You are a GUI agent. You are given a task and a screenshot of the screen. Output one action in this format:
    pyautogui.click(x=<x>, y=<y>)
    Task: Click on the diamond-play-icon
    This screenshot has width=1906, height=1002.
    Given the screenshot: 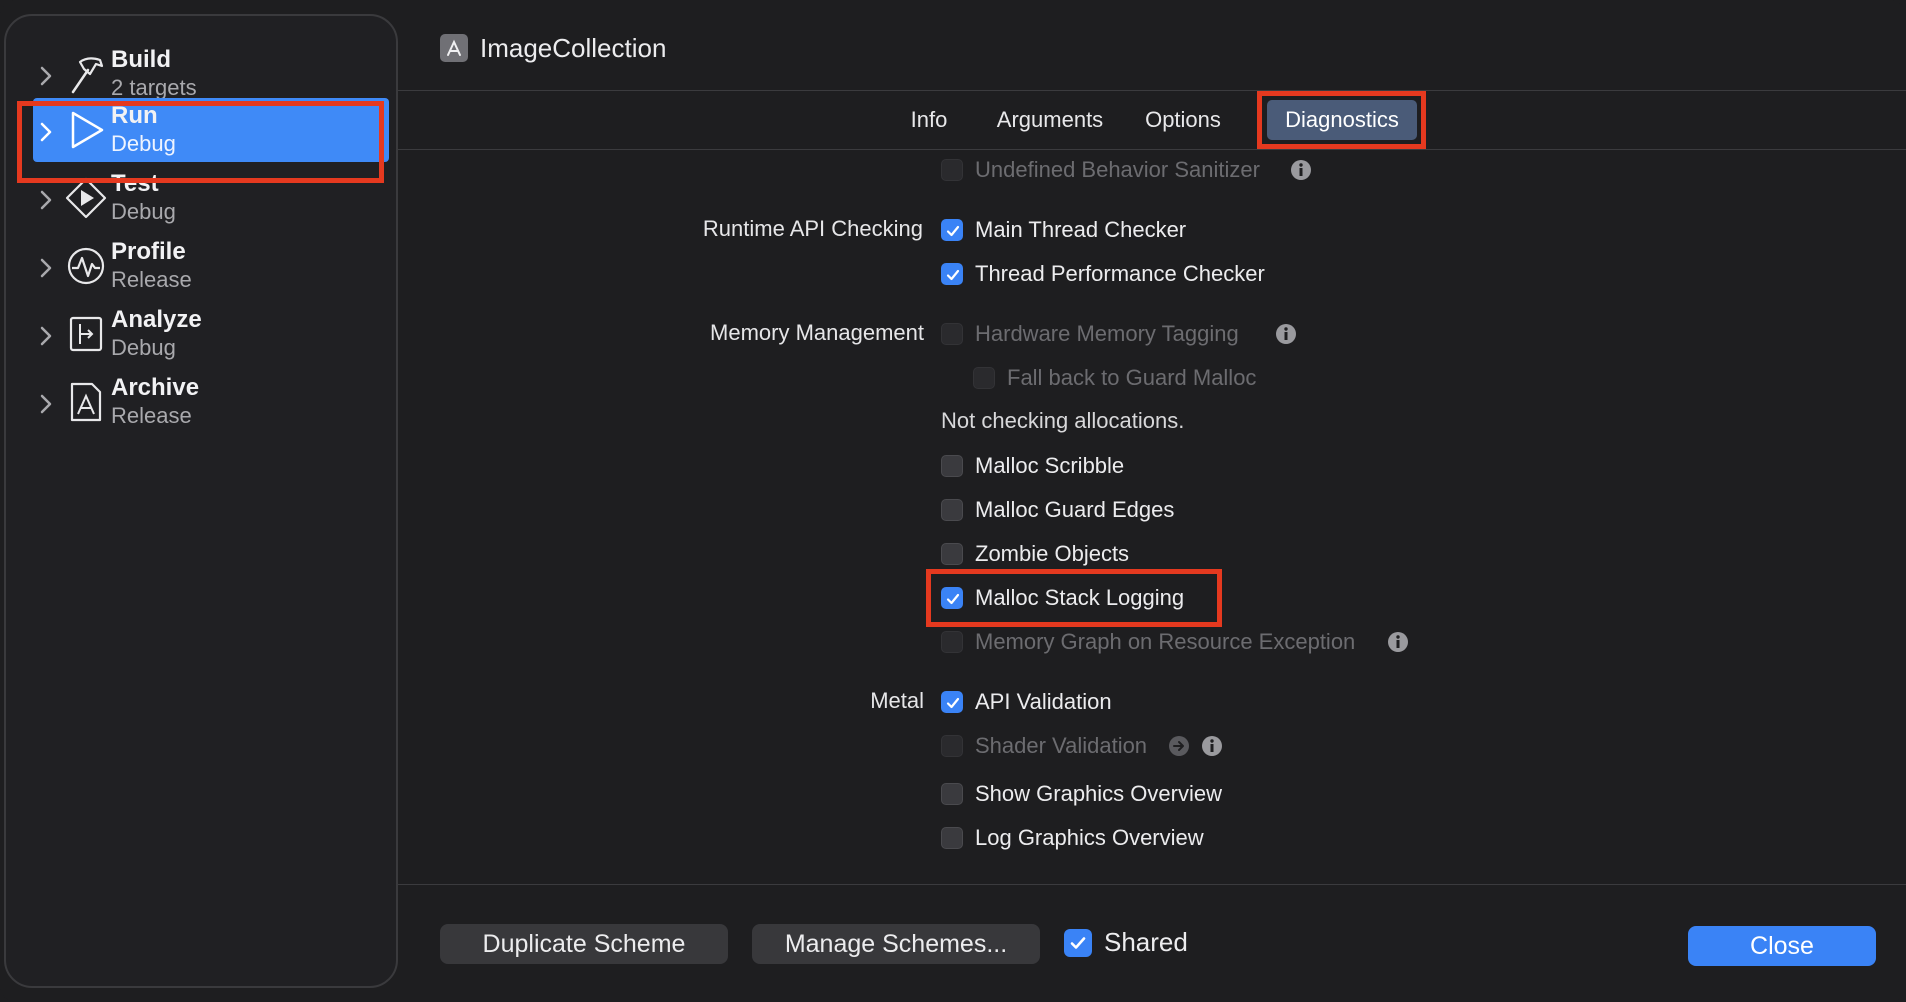 What is the action you would take?
    pyautogui.click(x=86, y=198)
    